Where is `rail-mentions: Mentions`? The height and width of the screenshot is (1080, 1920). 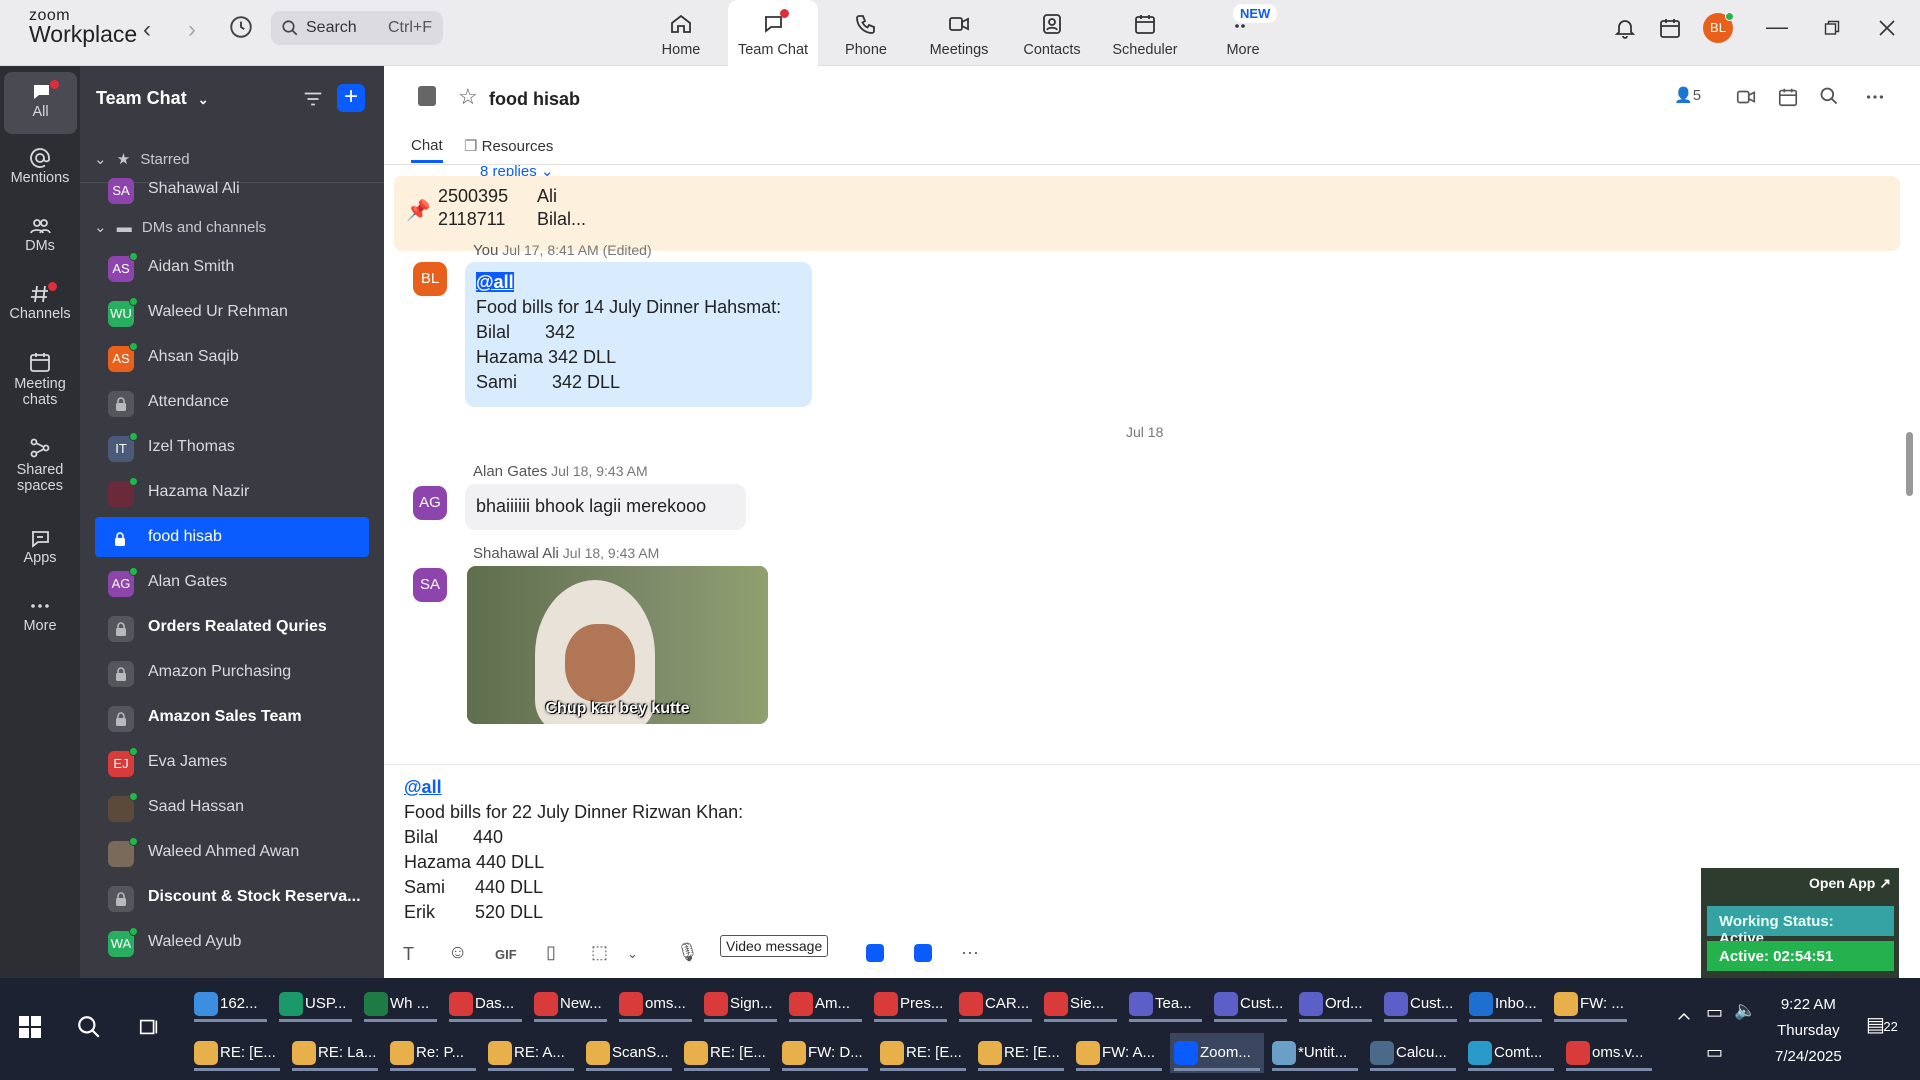 rail-mentions: Mentions is located at coordinates (40, 166).